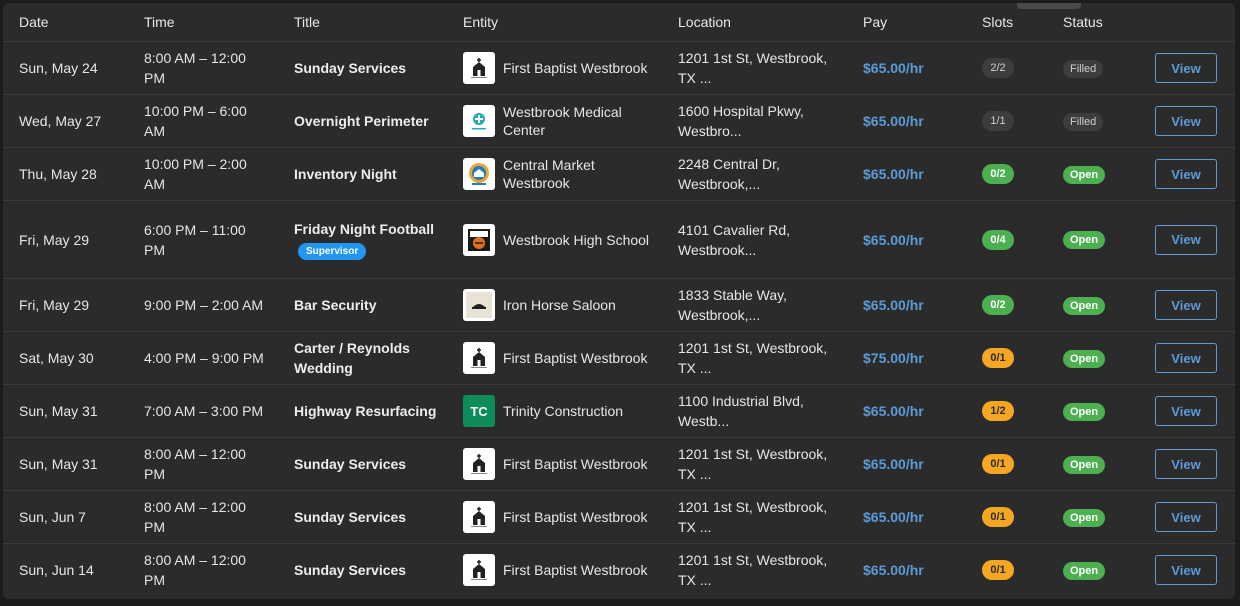  I want to click on shift-date: Sun, May 24, so click(58, 68).